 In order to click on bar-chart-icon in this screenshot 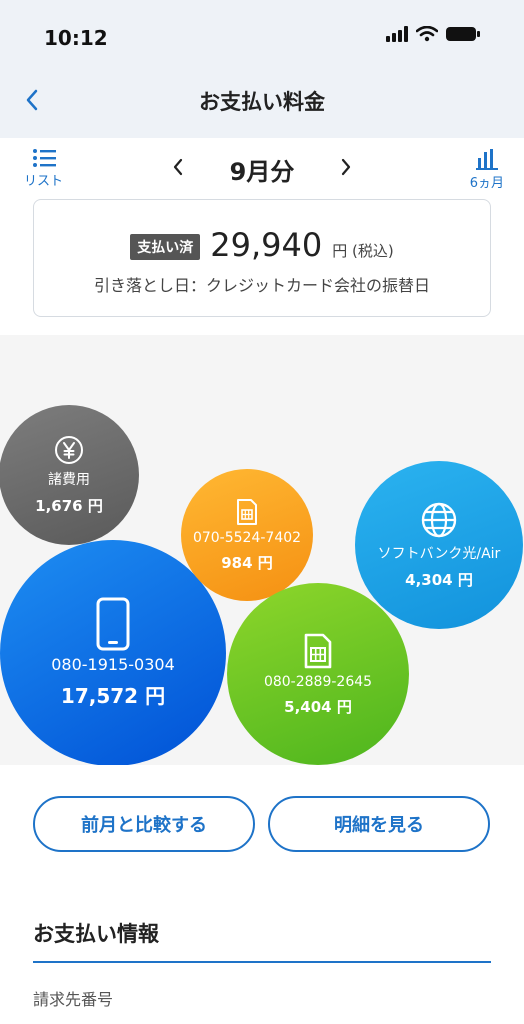, I will do `click(486, 159)`.